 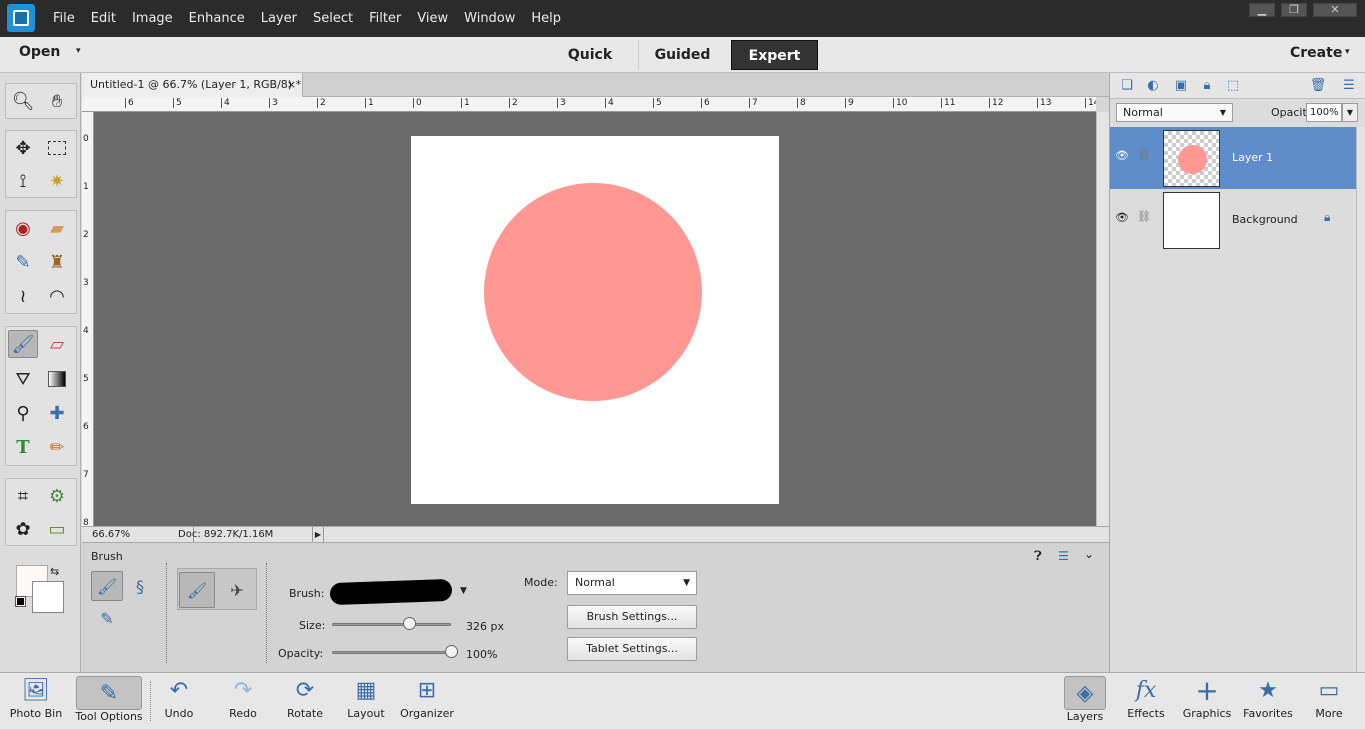 What do you see at coordinates (57, 413) in the screenshot?
I see `custom-shape-icon: ✚` at bounding box center [57, 413].